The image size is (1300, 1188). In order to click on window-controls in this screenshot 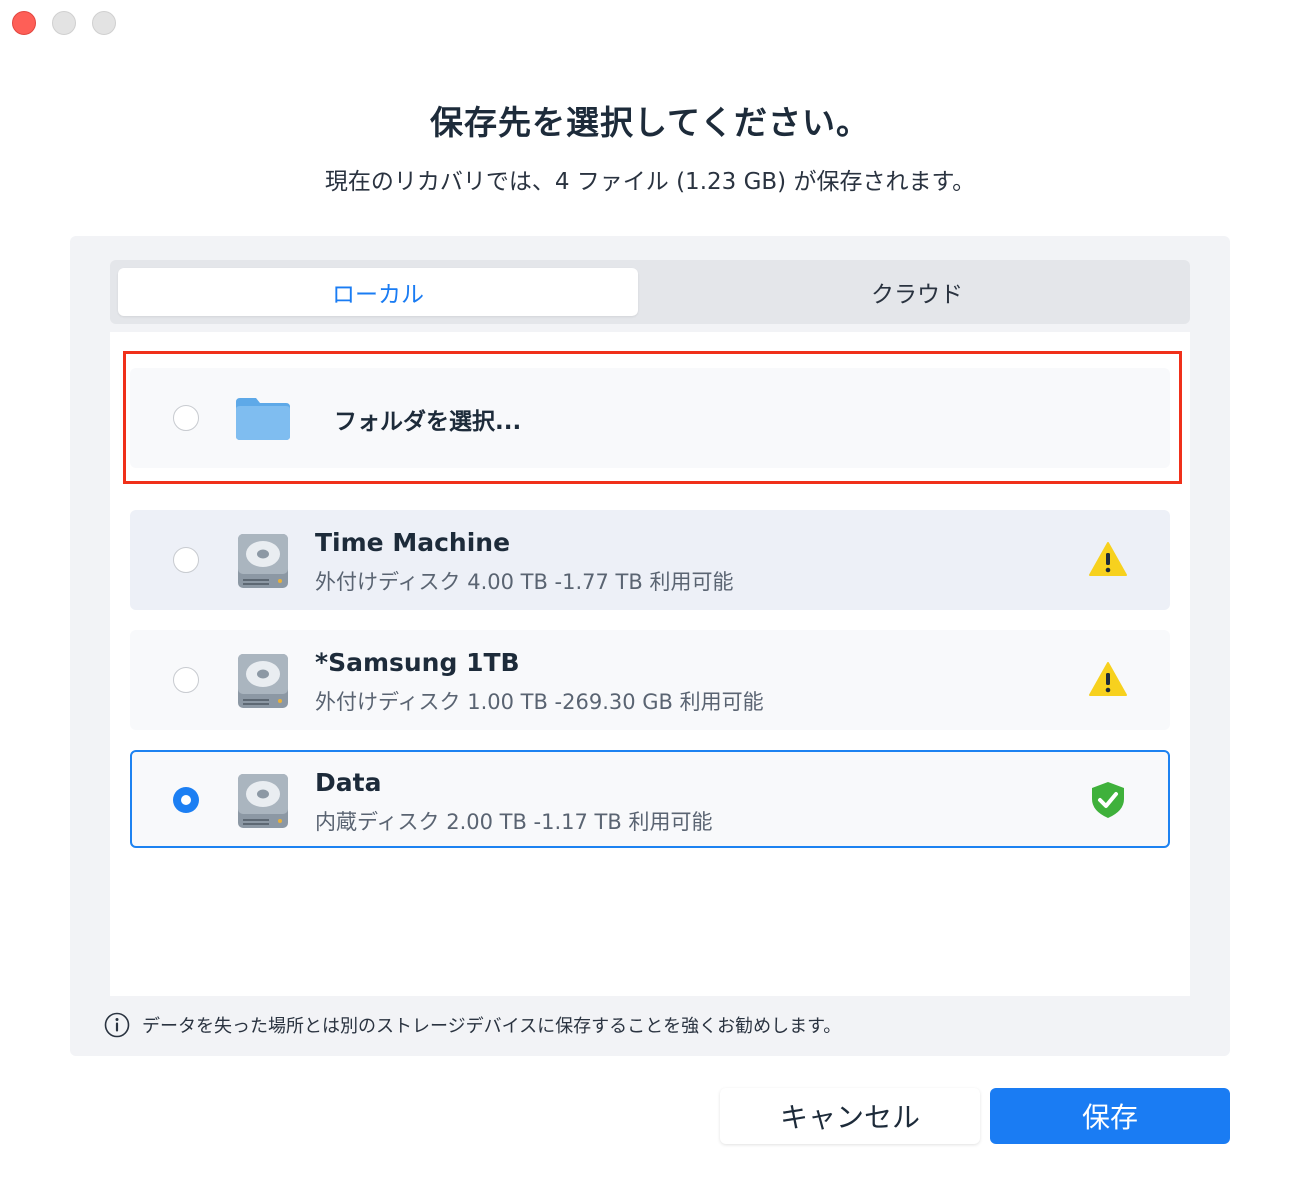, I will do `click(64, 23)`.